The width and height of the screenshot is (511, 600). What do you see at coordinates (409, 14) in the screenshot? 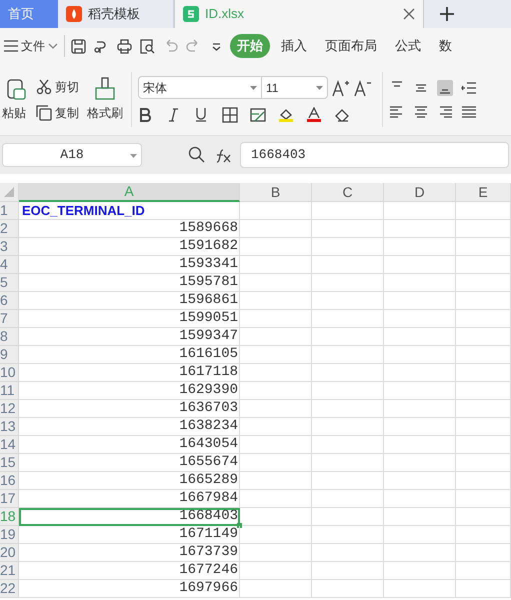
I see `close-icon` at bounding box center [409, 14].